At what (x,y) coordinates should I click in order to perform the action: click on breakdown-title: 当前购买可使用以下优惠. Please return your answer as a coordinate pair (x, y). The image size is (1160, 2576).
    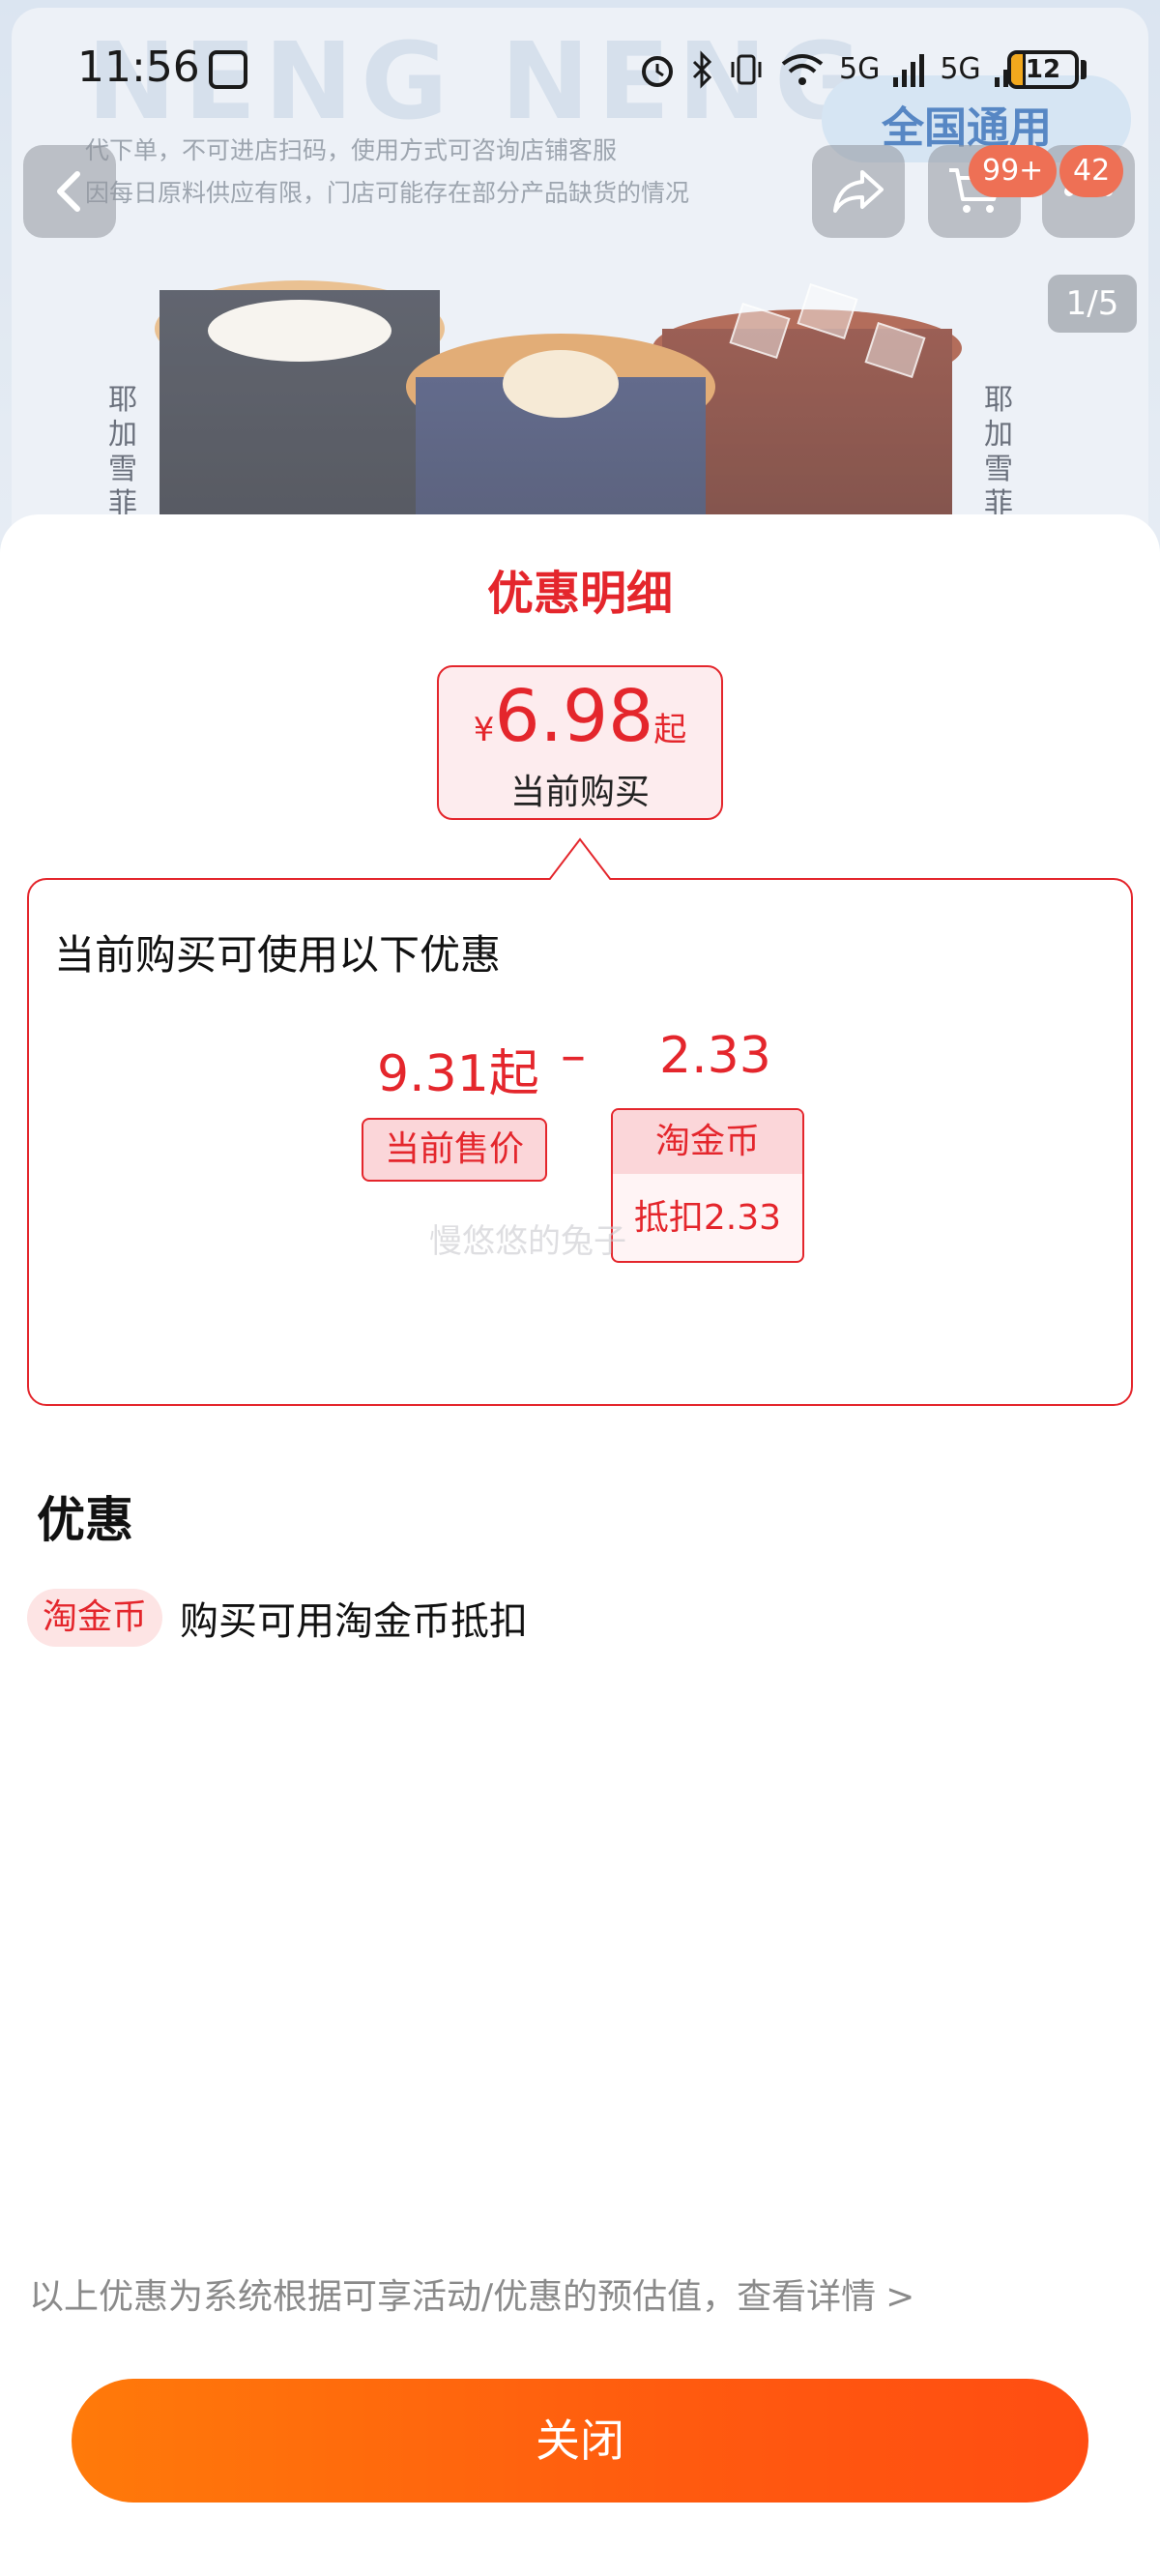
    Looking at the image, I should click on (278, 955).